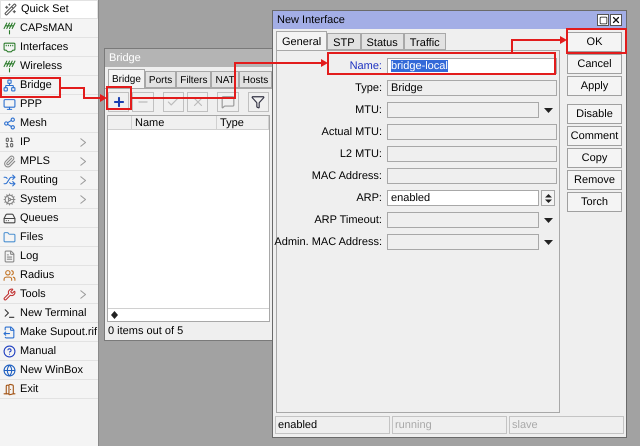 The image size is (640, 446). What do you see at coordinates (348, 220) in the screenshot?
I see `field-label: ARP Timeout:` at bounding box center [348, 220].